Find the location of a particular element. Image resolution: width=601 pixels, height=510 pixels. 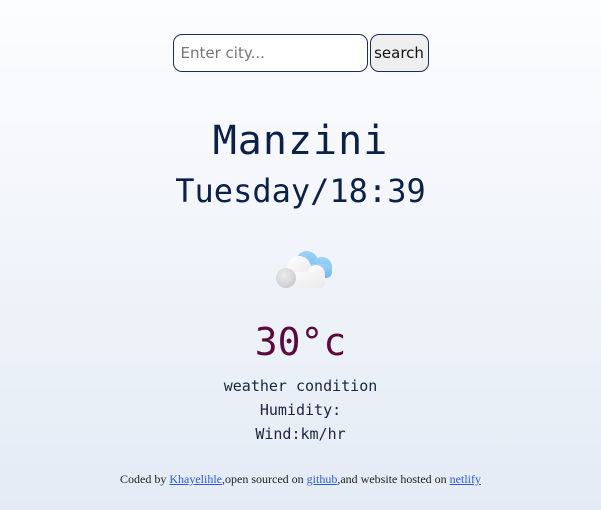

author-link: Khayelihle is located at coordinates (195, 479).